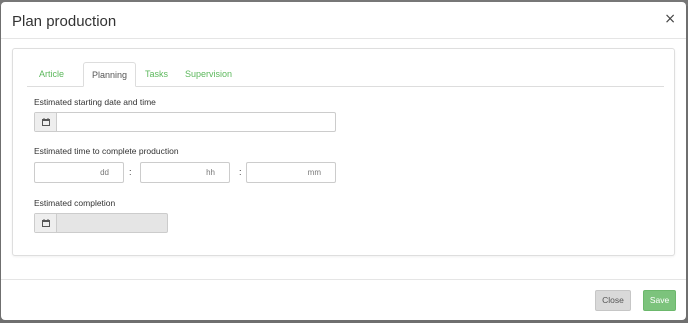  What do you see at coordinates (95, 102) in the screenshot?
I see `start-date-label: Estimated starting date and time` at bounding box center [95, 102].